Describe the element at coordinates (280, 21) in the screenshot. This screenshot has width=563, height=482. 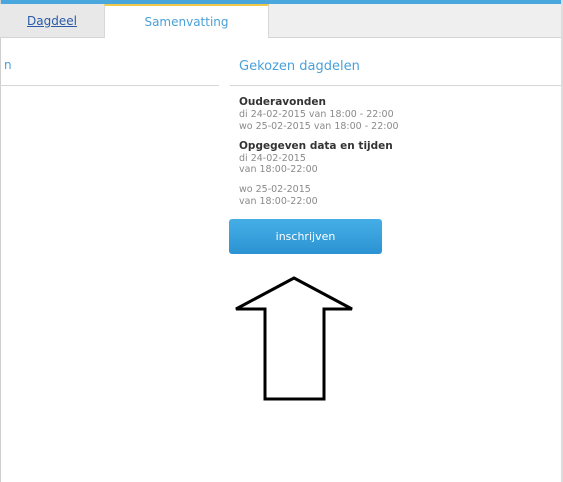
I see `tab-bar: Dagdeel Samenvatting` at that location.